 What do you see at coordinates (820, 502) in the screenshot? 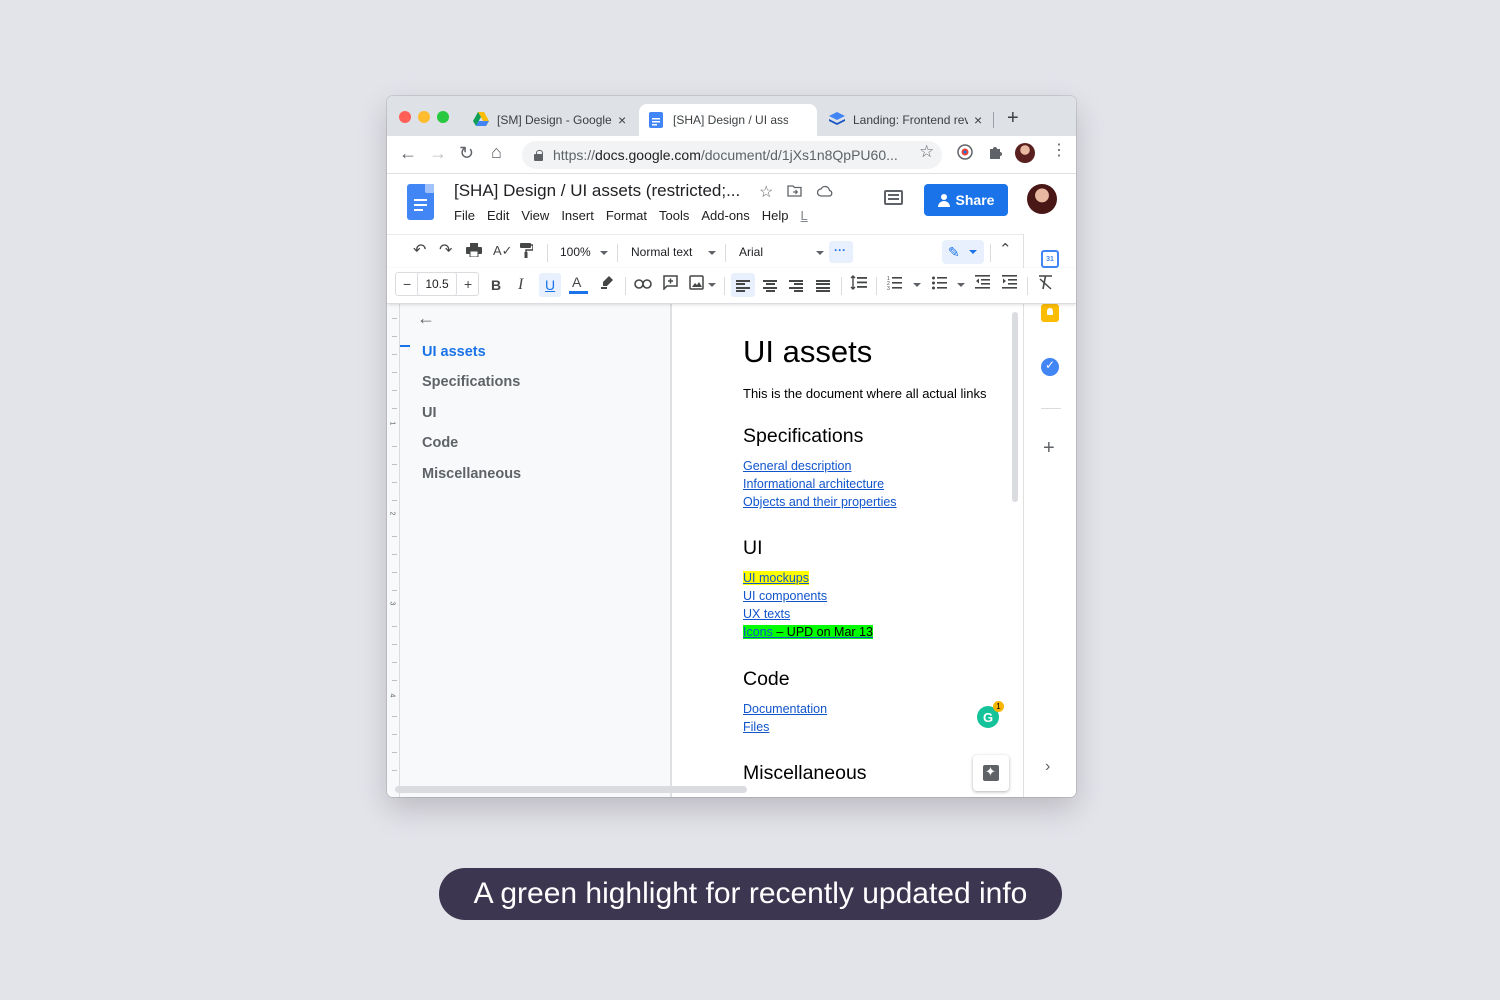
I see `link-objects-properties: Objects and their properties` at bounding box center [820, 502].